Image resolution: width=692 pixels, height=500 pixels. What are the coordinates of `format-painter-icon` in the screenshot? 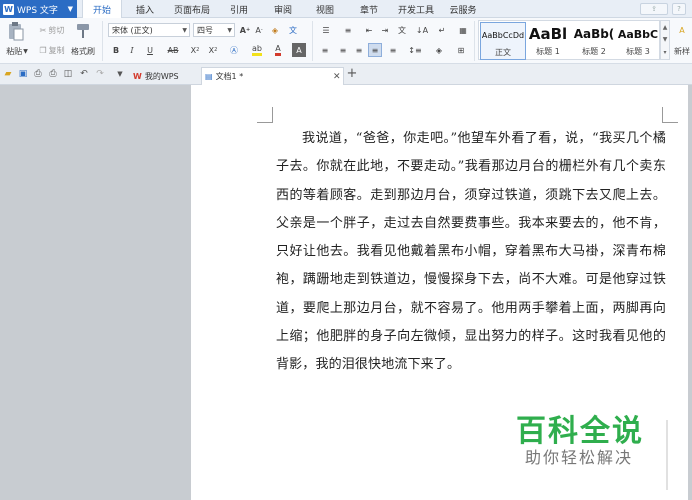 It's located at (83, 31).